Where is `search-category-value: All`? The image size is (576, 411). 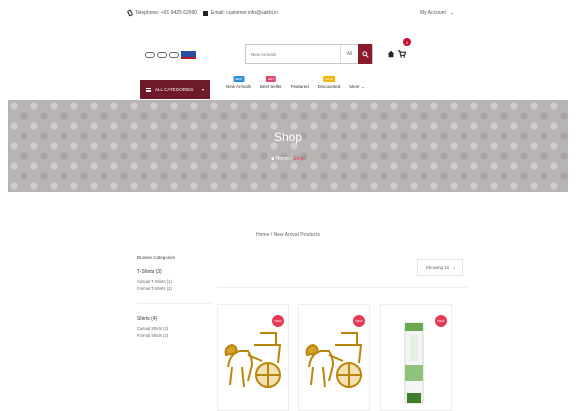 search-category-value: All is located at coordinates (349, 54).